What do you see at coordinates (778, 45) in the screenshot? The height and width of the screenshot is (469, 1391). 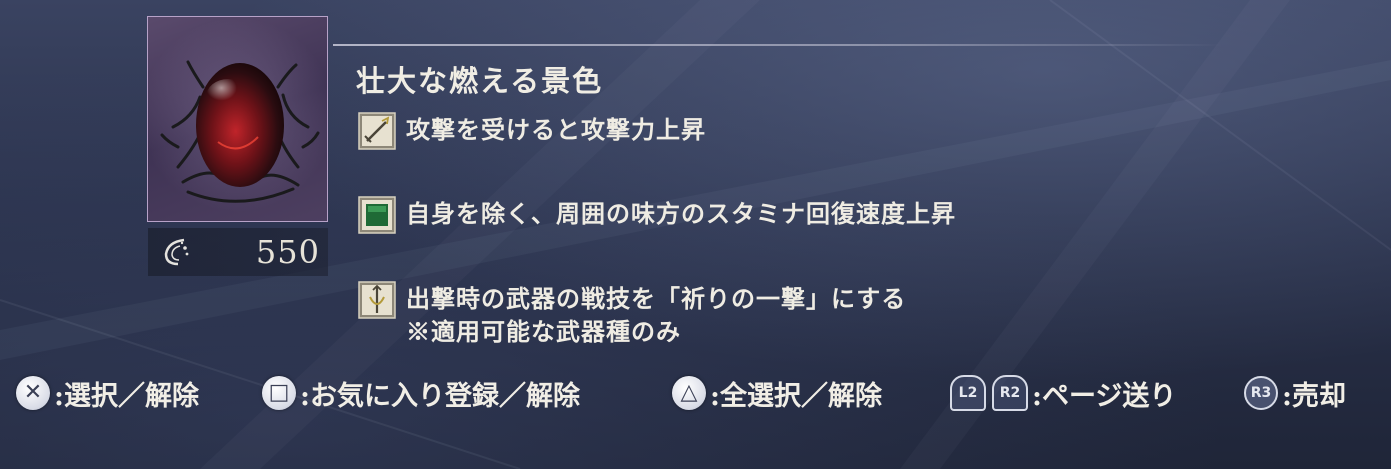 I see `title-divider` at bounding box center [778, 45].